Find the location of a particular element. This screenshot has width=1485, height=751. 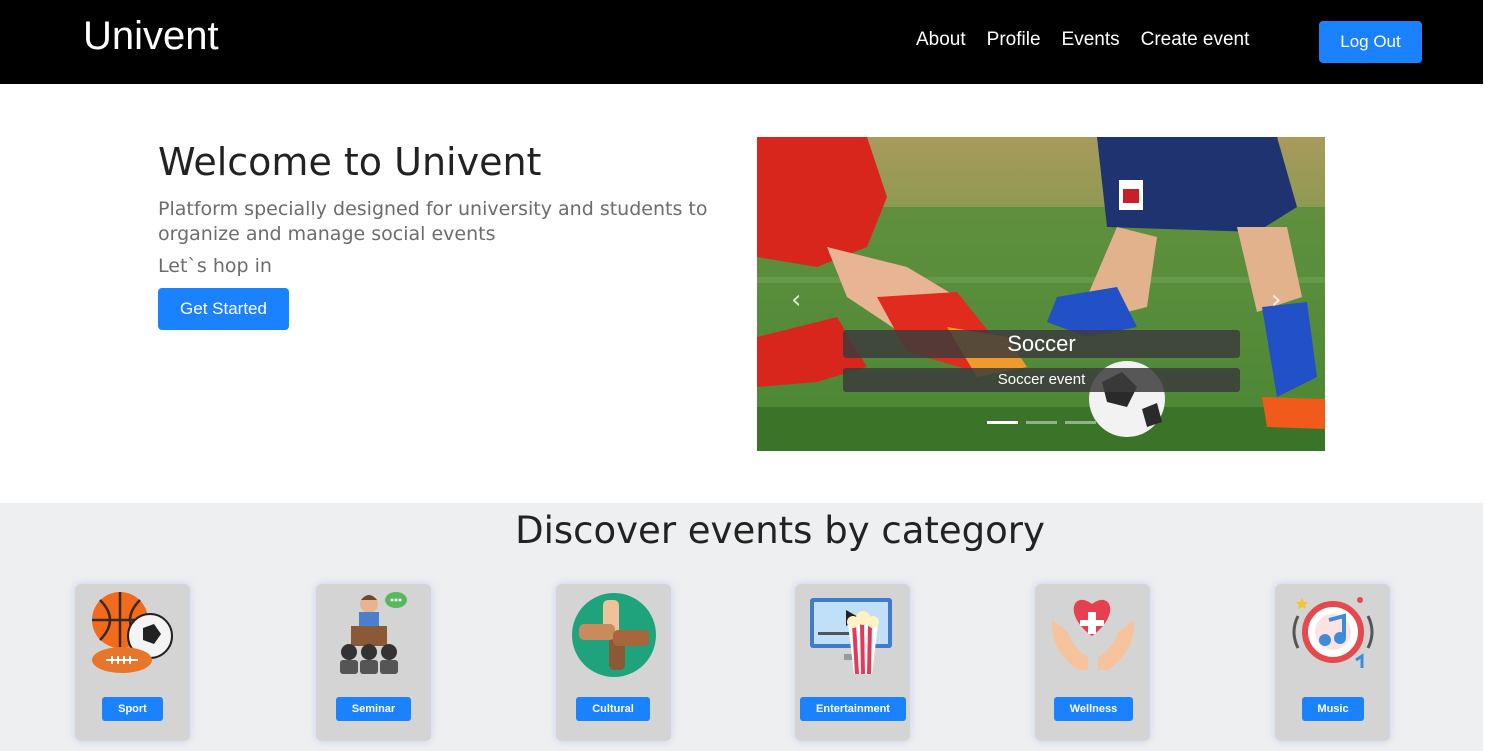

nav-links: About Profile Events Create event is located at coordinates (1082, 40).